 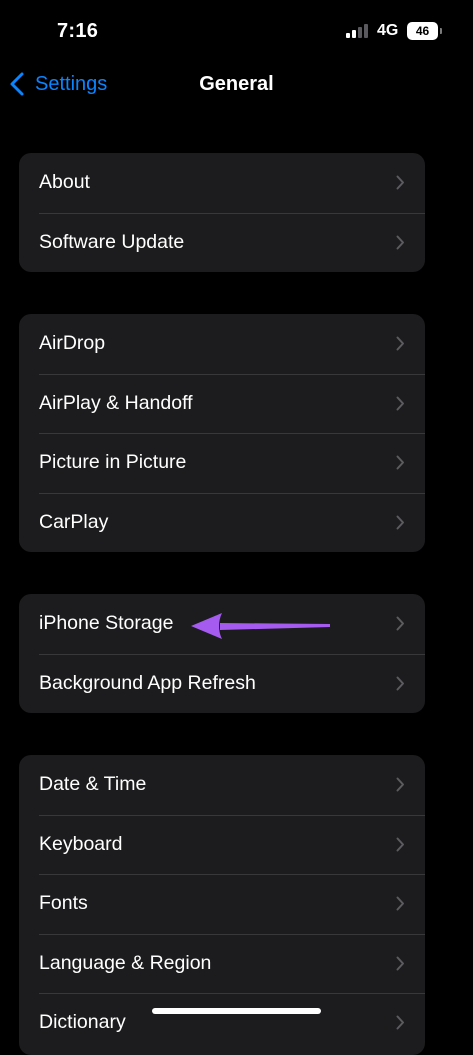 I want to click on status-time: 7:16, so click(x=78, y=31).